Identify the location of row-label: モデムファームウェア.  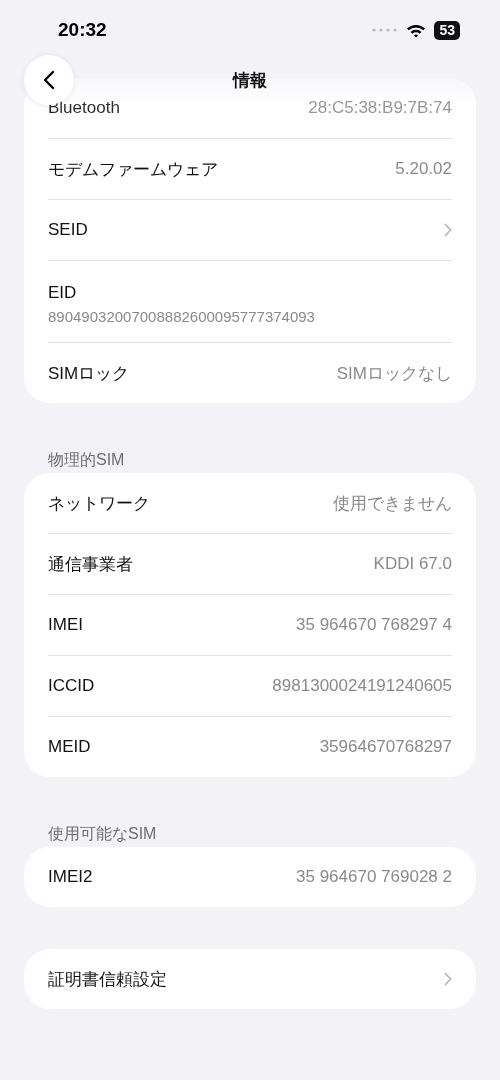
(133, 169).